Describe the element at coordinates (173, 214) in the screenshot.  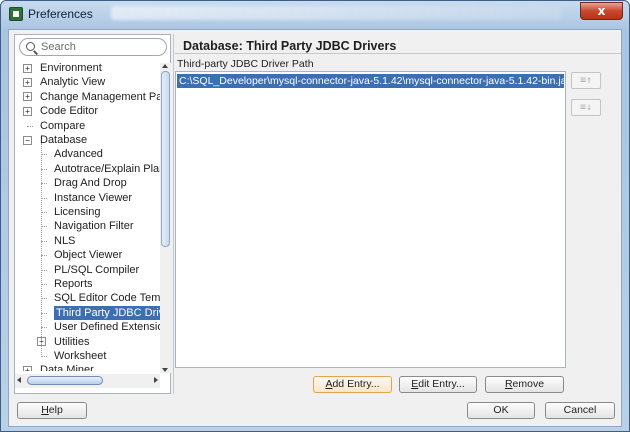
I see `pane-splitter` at that location.